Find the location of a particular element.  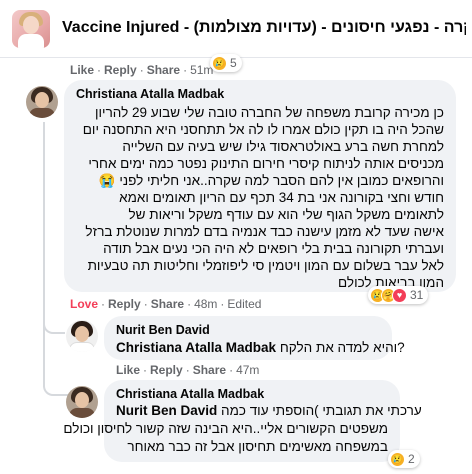

reaction-count: 5 is located at coordinates (233, 63).